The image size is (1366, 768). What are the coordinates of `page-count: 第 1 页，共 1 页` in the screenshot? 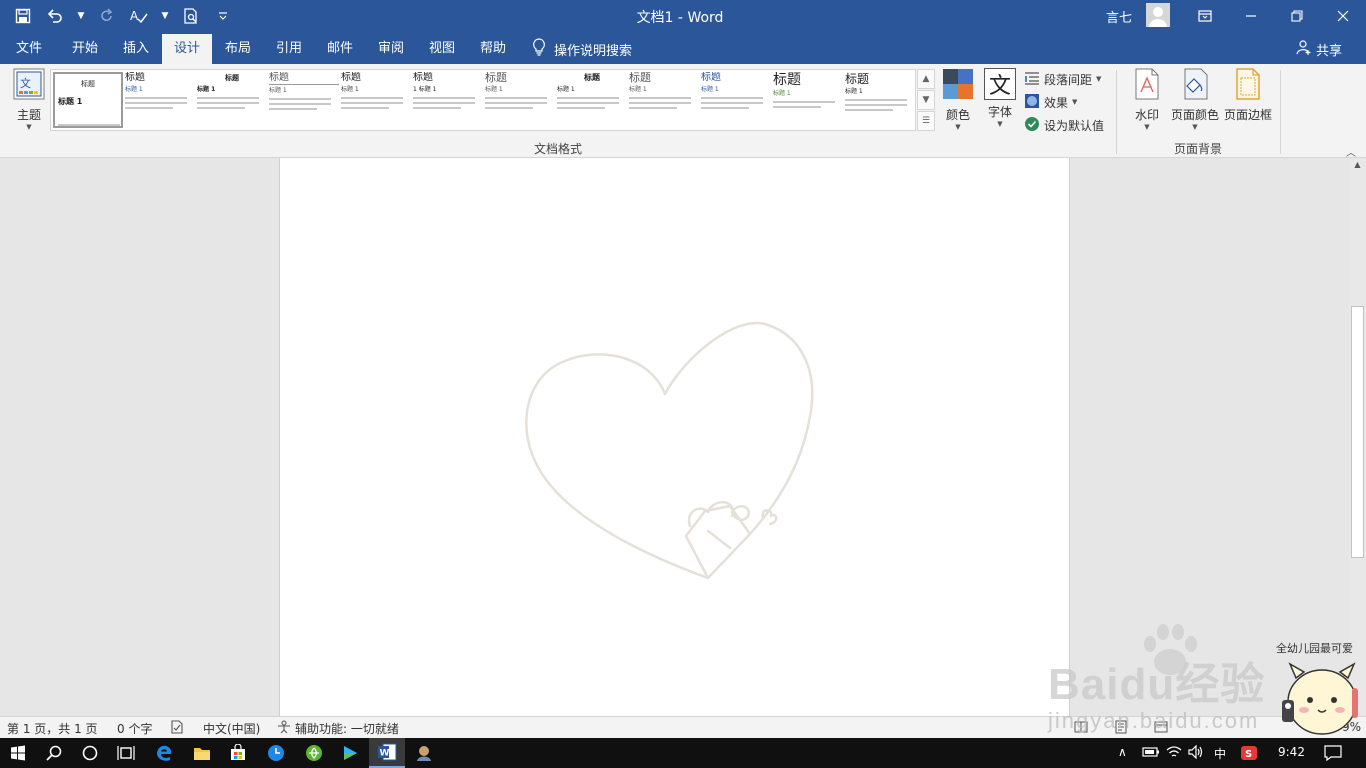 It's located at (52, 728).